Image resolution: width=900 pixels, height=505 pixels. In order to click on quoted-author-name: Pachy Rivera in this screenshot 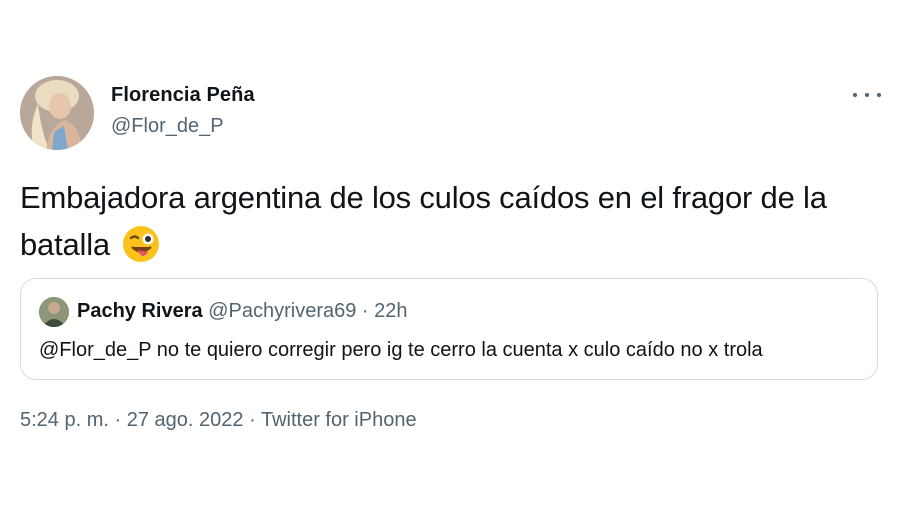, I will do `click(140, 311)`.